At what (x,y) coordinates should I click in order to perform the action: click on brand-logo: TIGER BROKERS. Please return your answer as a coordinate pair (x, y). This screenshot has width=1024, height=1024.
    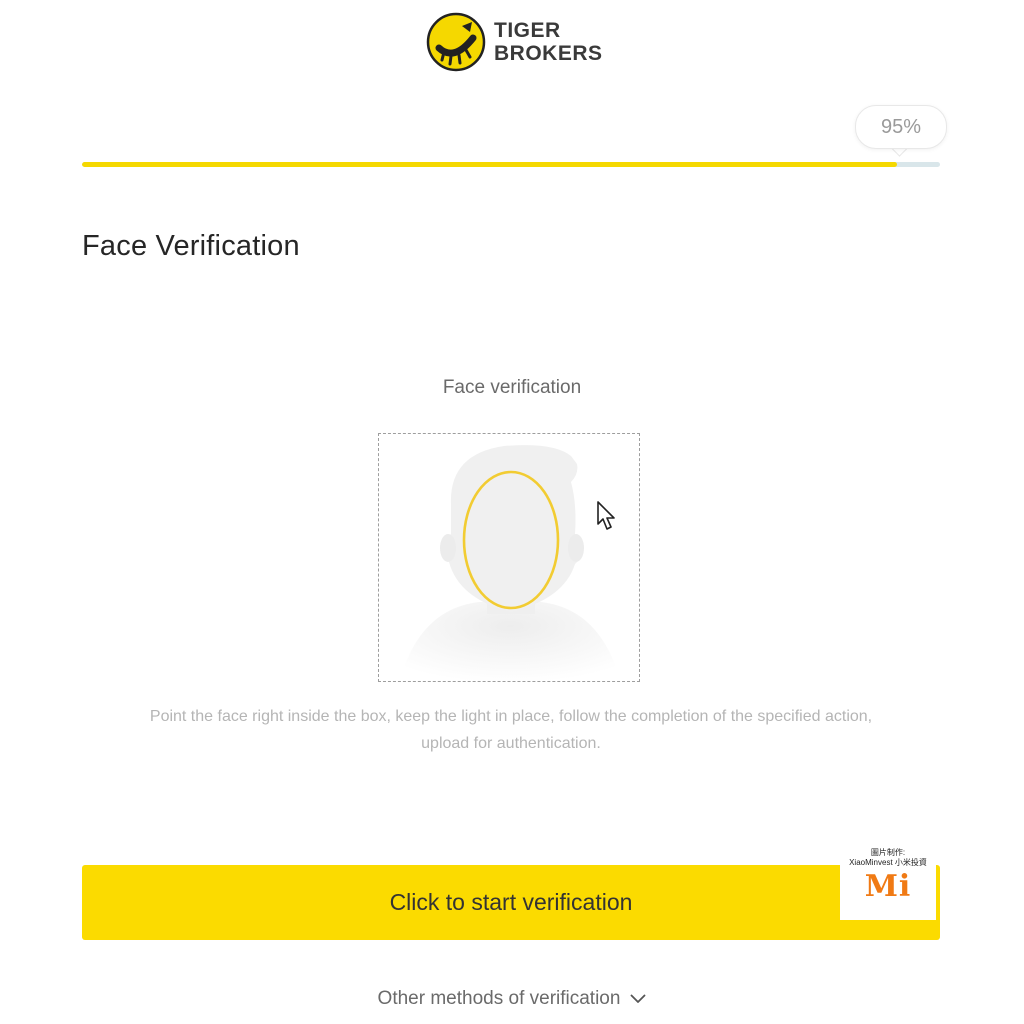
    Looking at the image, I should click on (514, 42).